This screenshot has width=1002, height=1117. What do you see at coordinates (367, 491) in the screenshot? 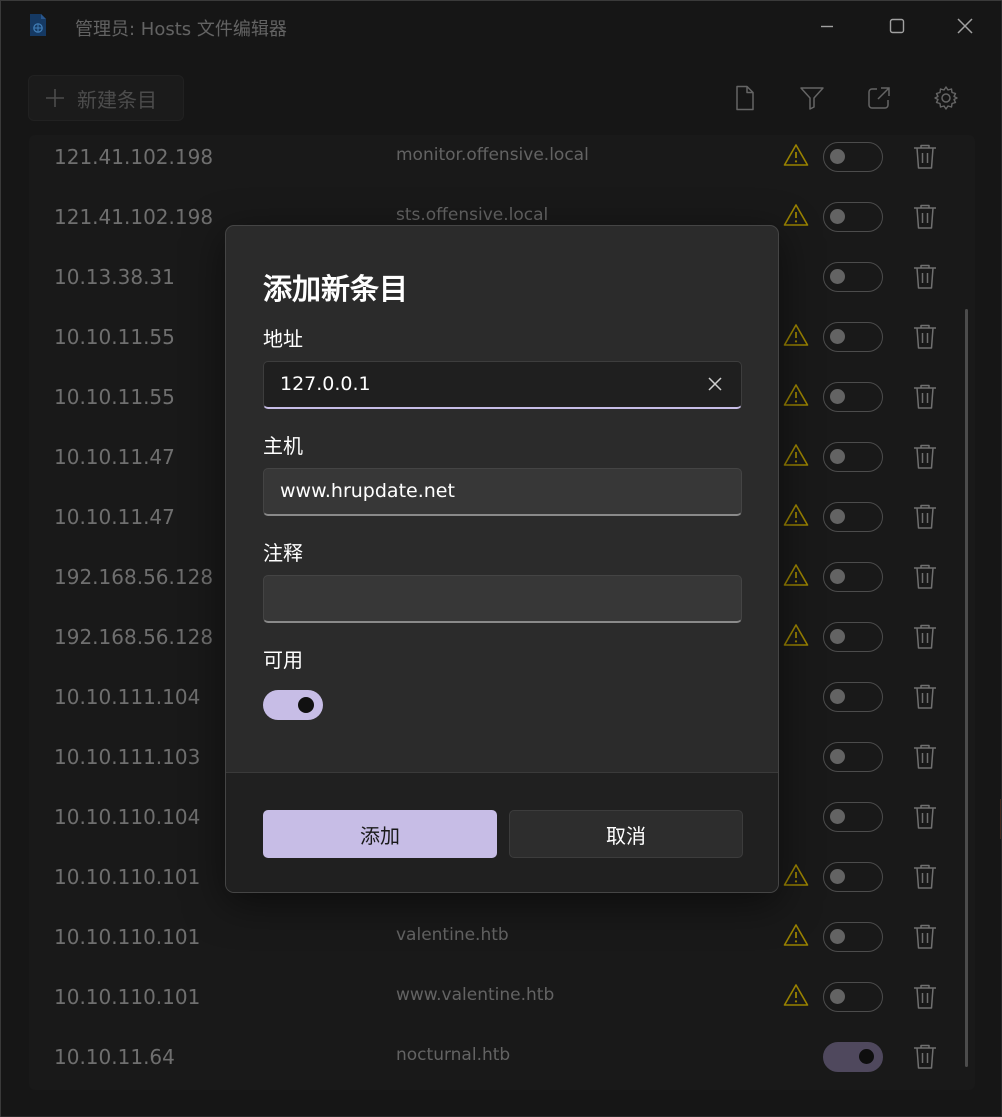
I see `host-value: www.hrupdate.net` at bounding box center [367, 491].